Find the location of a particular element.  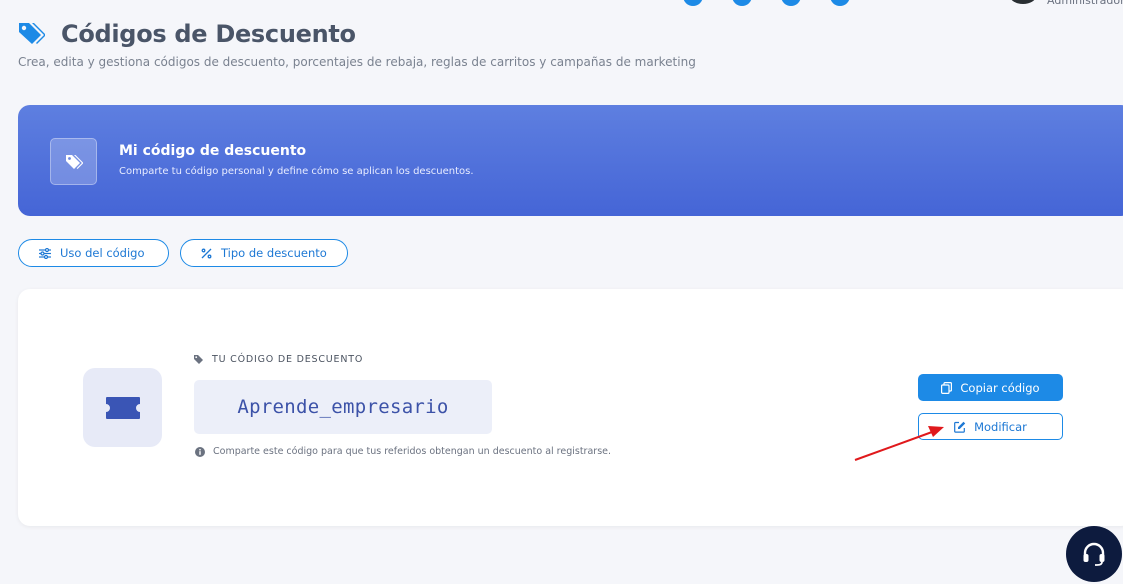

copy-icon is located at coordinates (947, 387).